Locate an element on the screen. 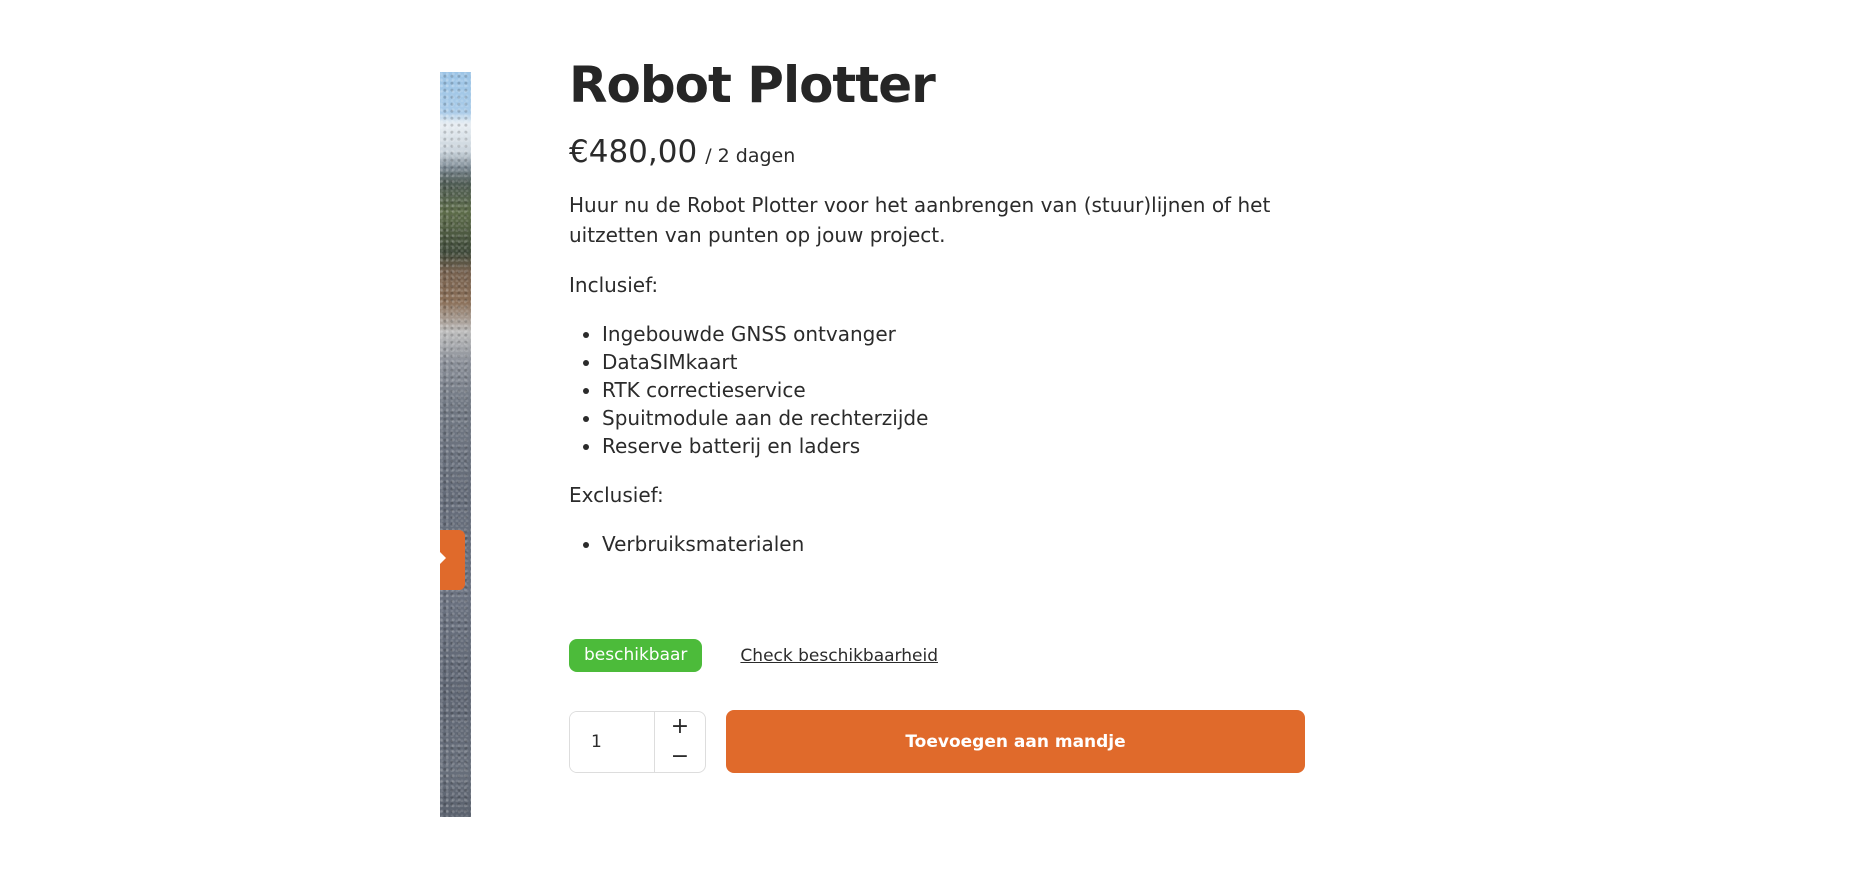 The height and width of the screenshot is (873, 1849). add-to-cart-button: Toevoegen aan mandje is located at coordinates (1015, 741).